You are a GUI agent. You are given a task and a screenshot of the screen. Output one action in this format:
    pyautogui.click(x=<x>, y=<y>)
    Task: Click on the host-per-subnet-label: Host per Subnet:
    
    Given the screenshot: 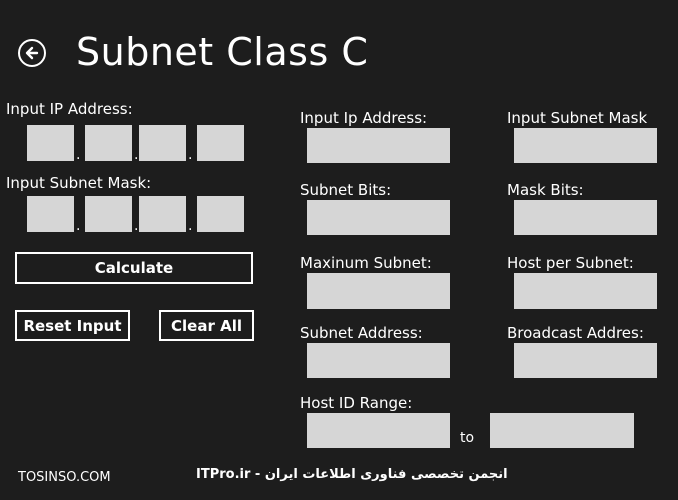 What is the action you would take?
    pyautogui.click(x=570, y=263)
    